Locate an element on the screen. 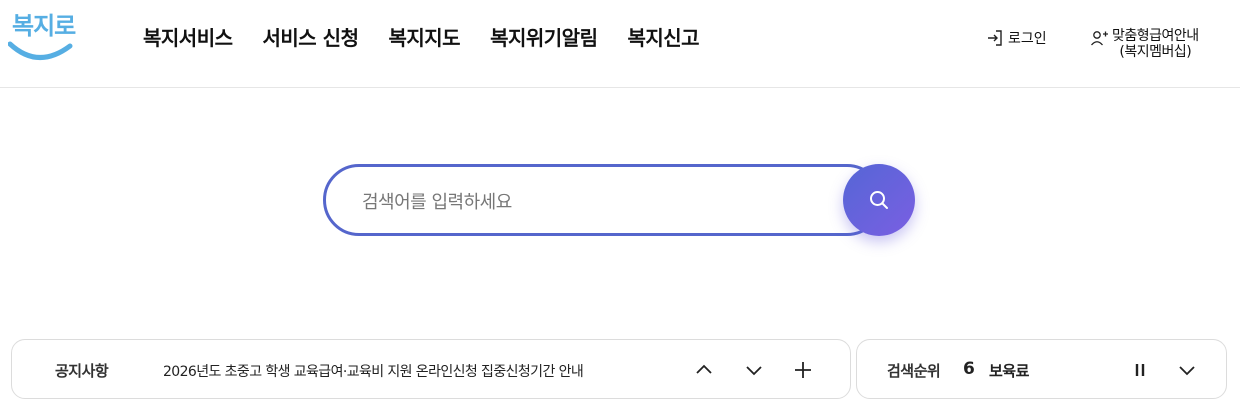 This screenshot has width=1240, height=418. search-button is located at coordinates (879, 200).